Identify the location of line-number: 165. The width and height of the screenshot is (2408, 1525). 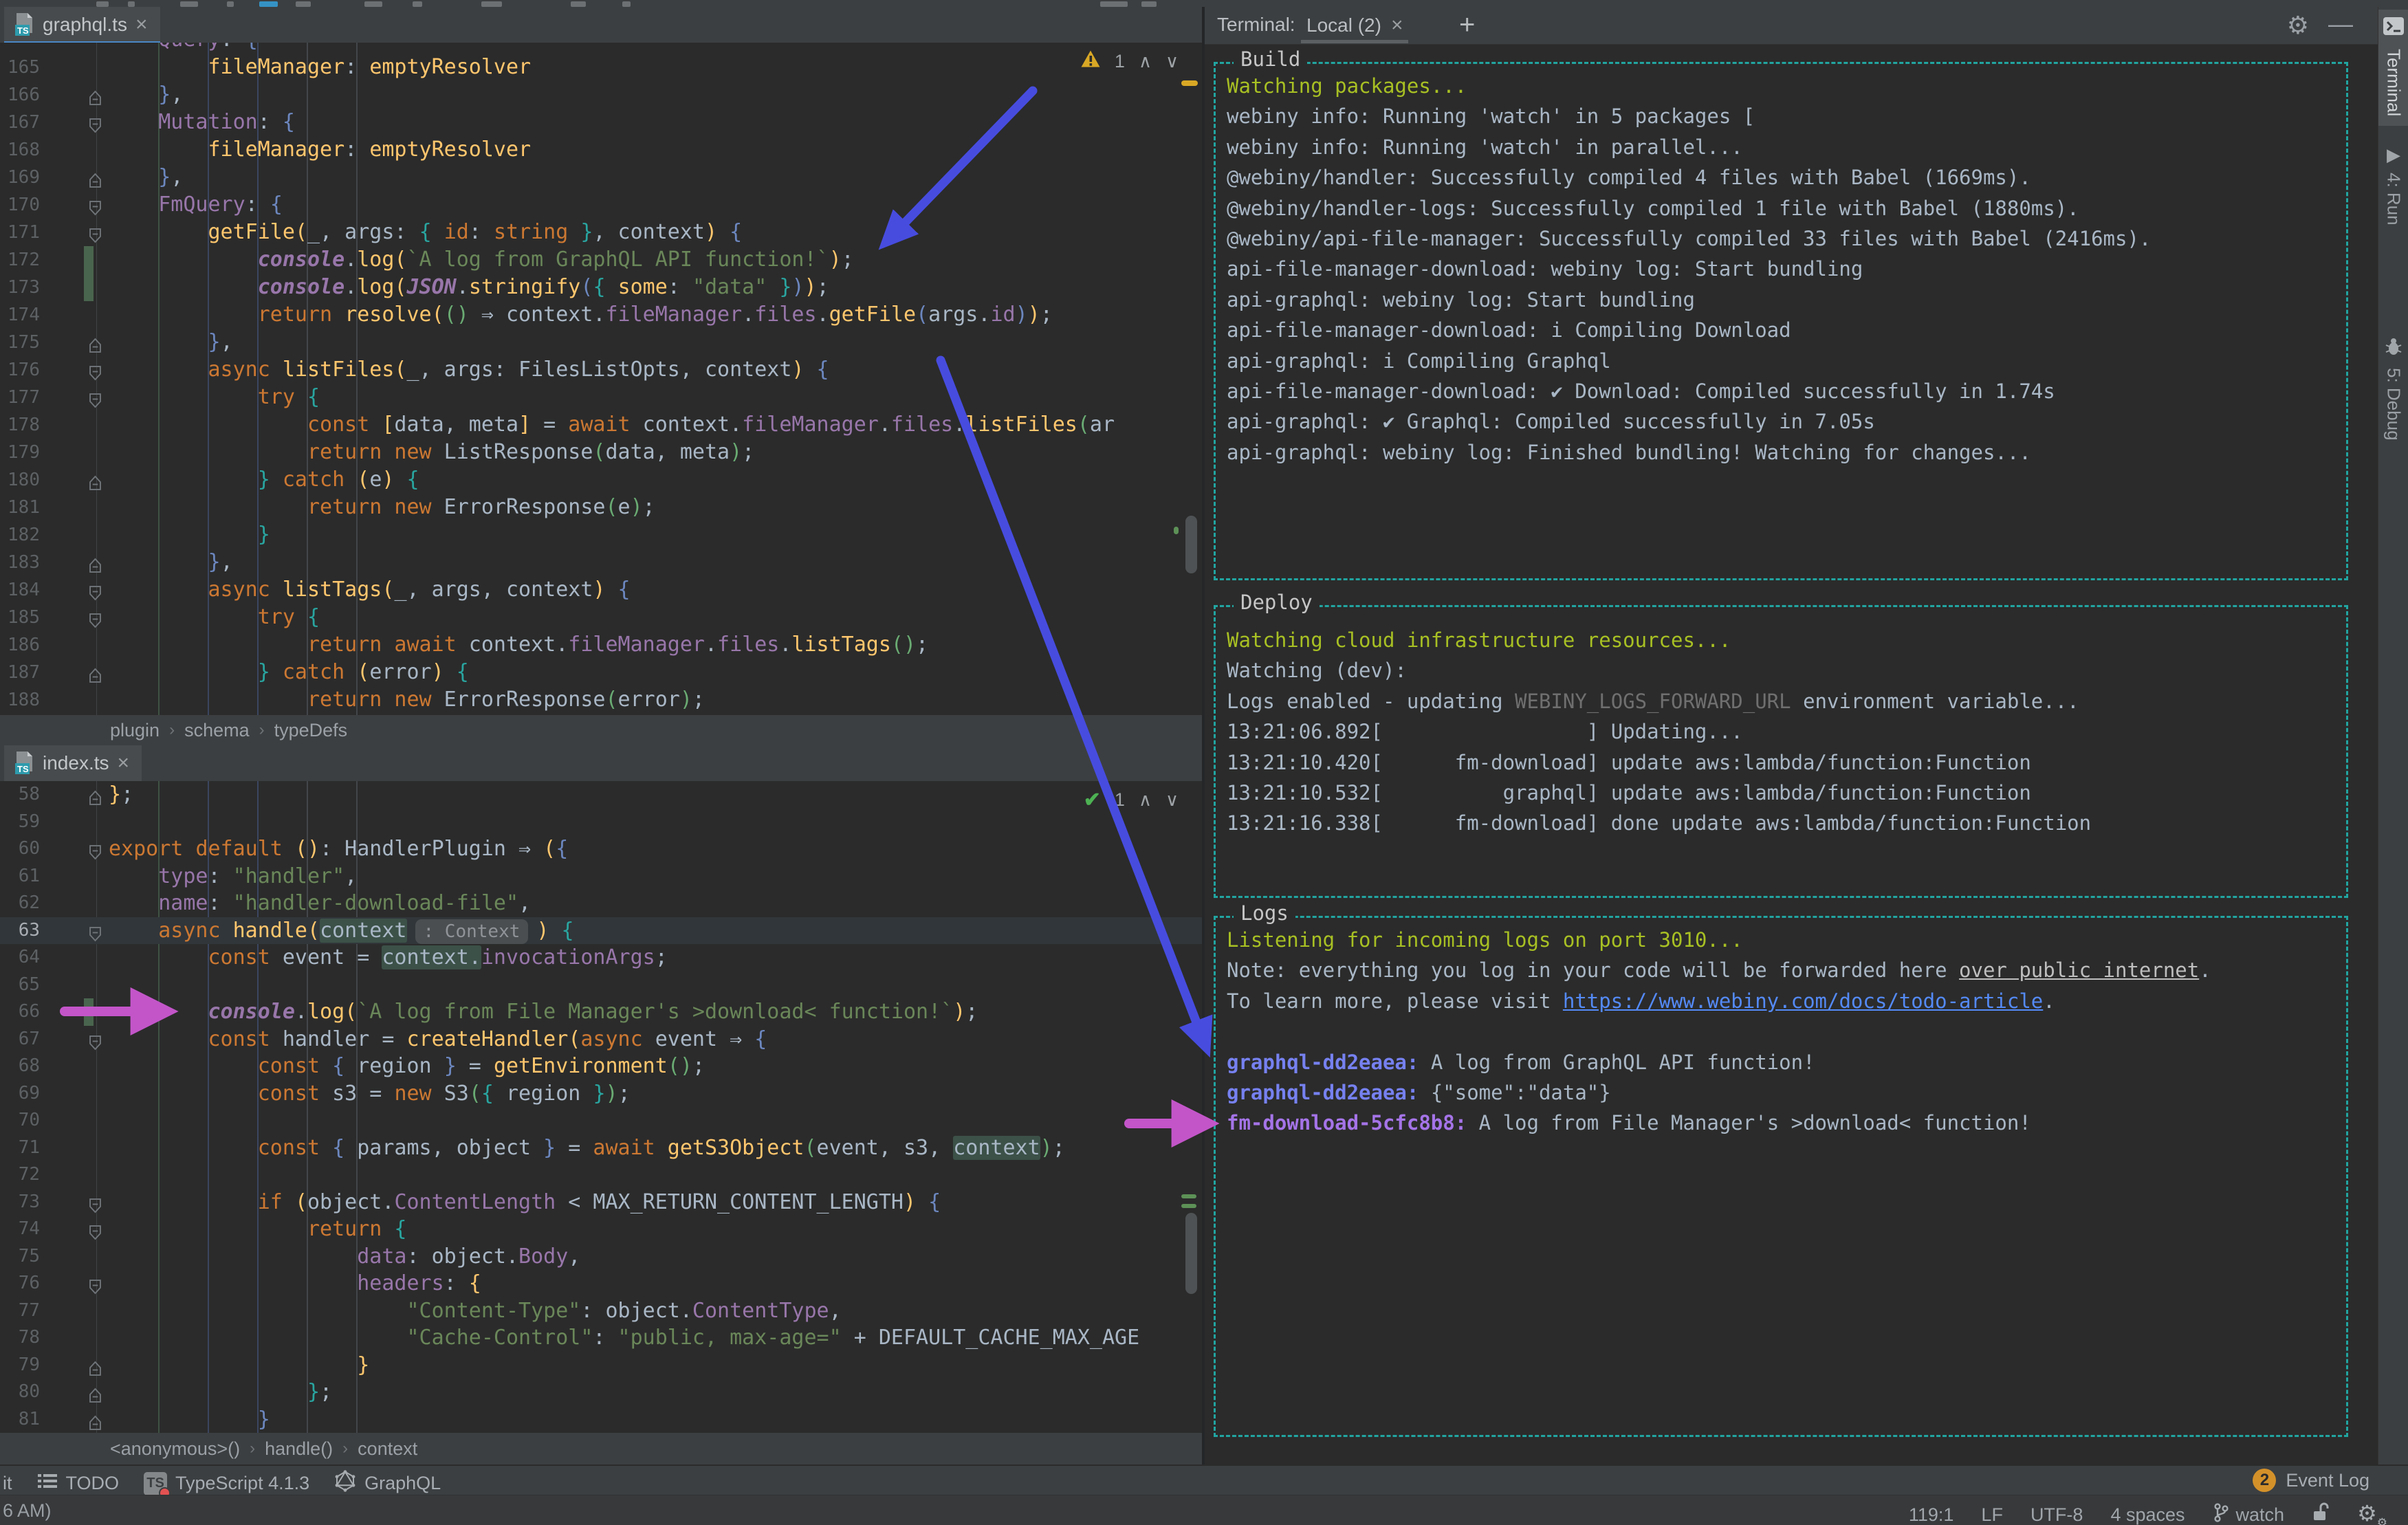
(20, 67).